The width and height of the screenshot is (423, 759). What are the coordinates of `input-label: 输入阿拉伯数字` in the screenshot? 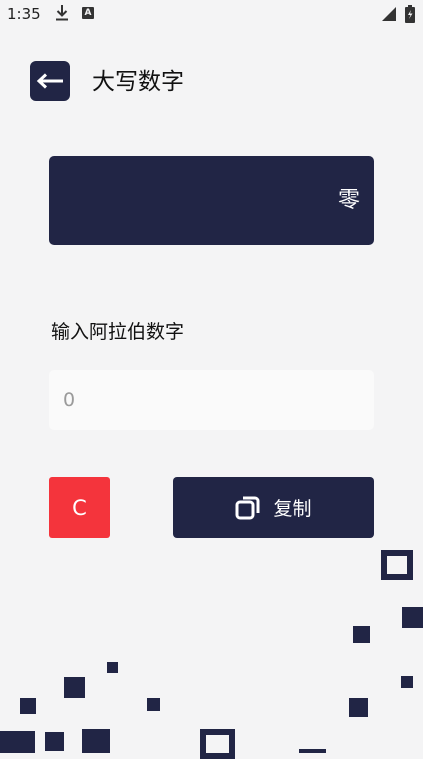 It's located at (118, 332).